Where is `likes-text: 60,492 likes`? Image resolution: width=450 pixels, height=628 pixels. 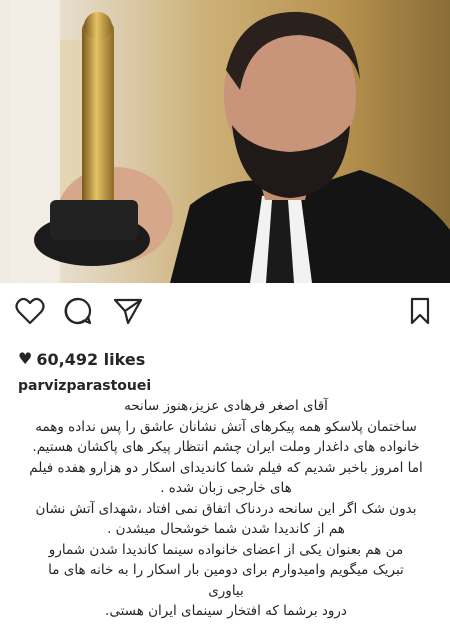
likes-text: 60,492 likes is located at coordinates (91, 359).